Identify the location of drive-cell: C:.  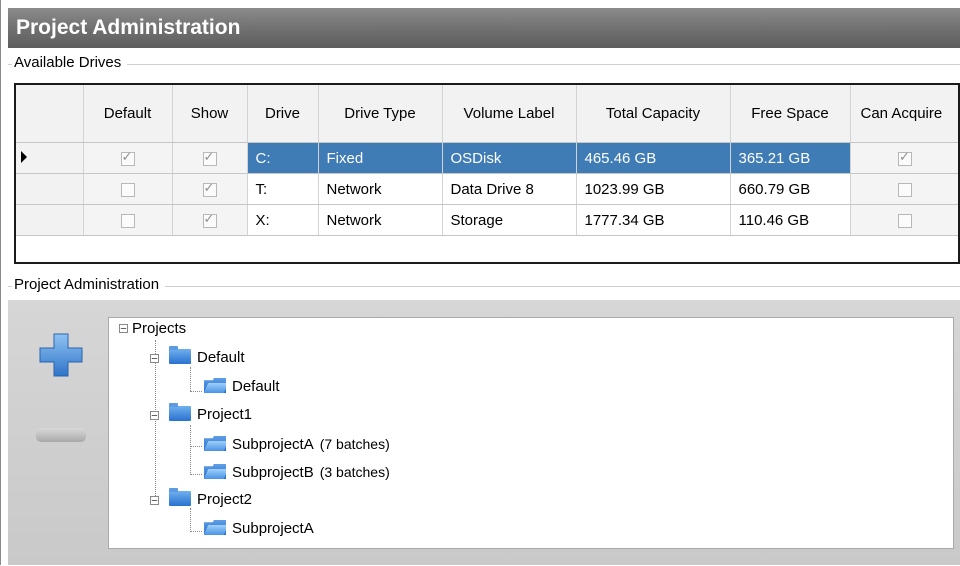
(283, 158).